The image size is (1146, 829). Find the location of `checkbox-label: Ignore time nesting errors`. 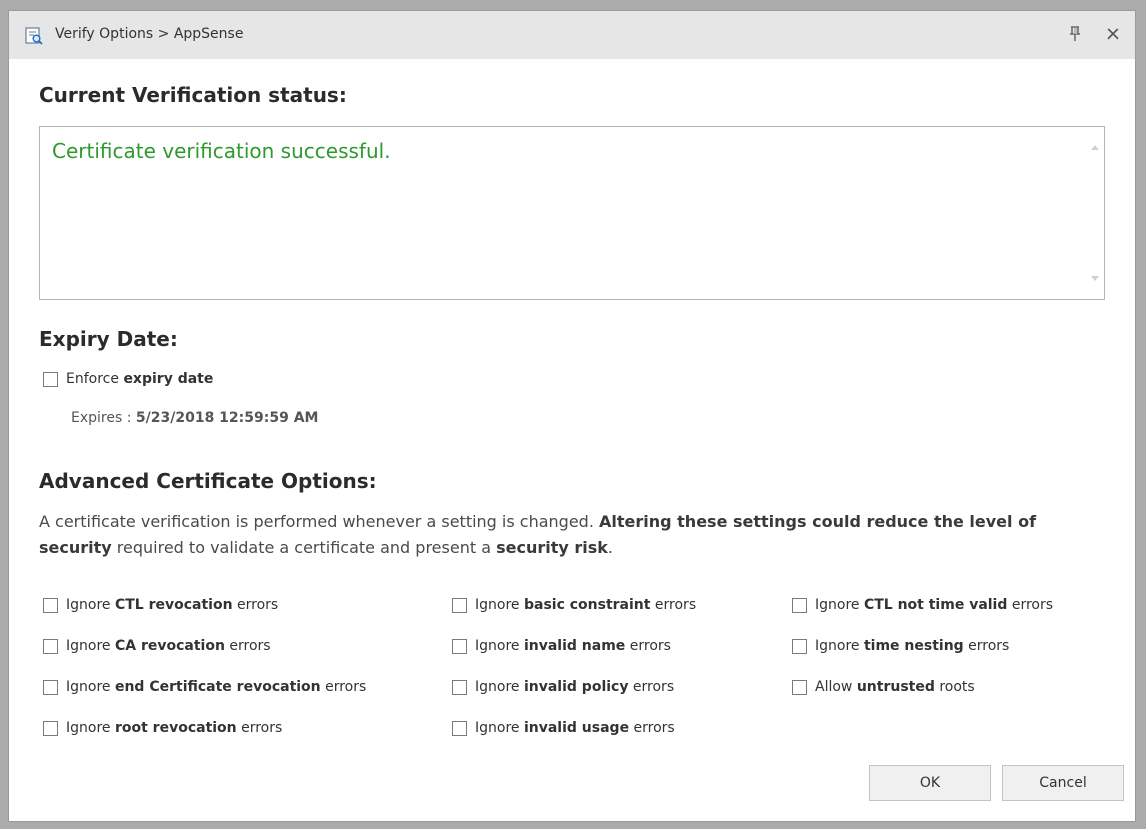

checkbox-label: Ignore time nesting errors is located at coordinates (912, 646).